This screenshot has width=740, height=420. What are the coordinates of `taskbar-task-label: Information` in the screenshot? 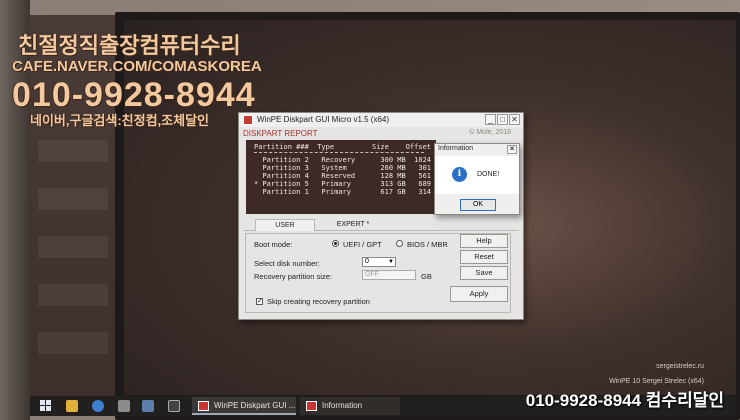 It's located at (342, 405).